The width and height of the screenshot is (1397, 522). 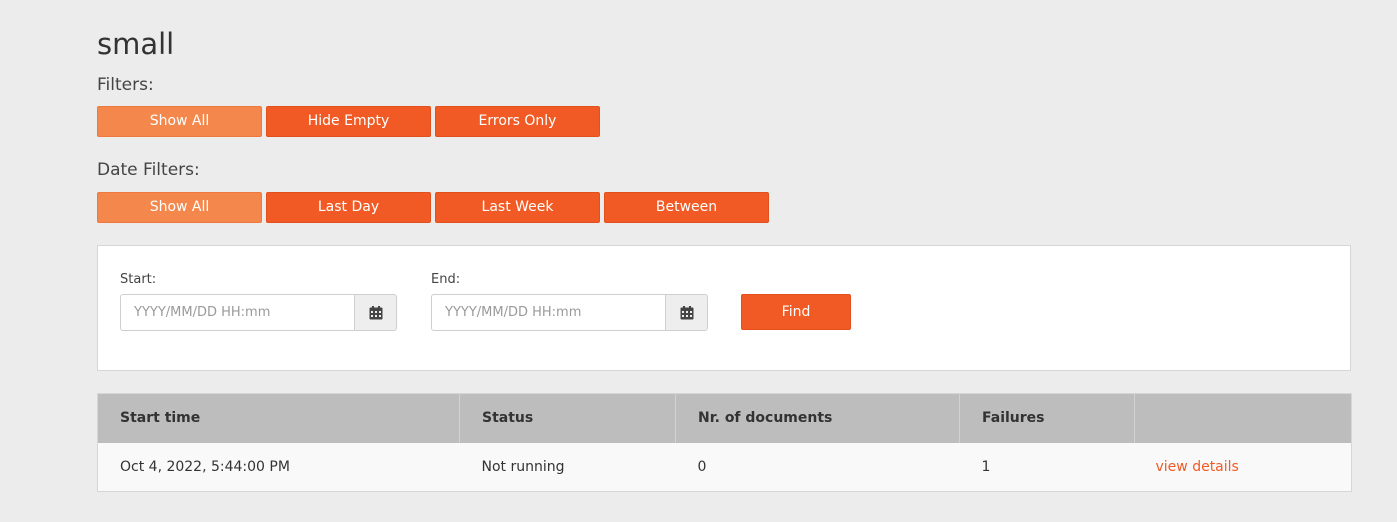 What do you see at coordinates (348, 207) in the screenshot?
I see `date-filter-last-day-button: Last Day` at bounding box center [348, 207].